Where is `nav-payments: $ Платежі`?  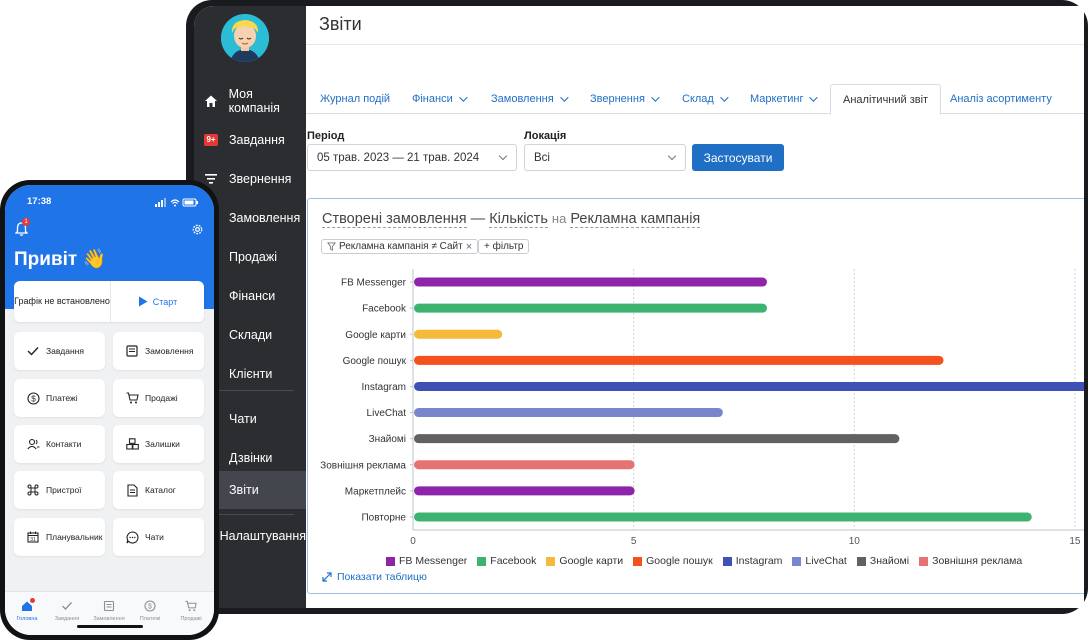
nav-payments: $ Платежі is located at coordinates (150, 611).